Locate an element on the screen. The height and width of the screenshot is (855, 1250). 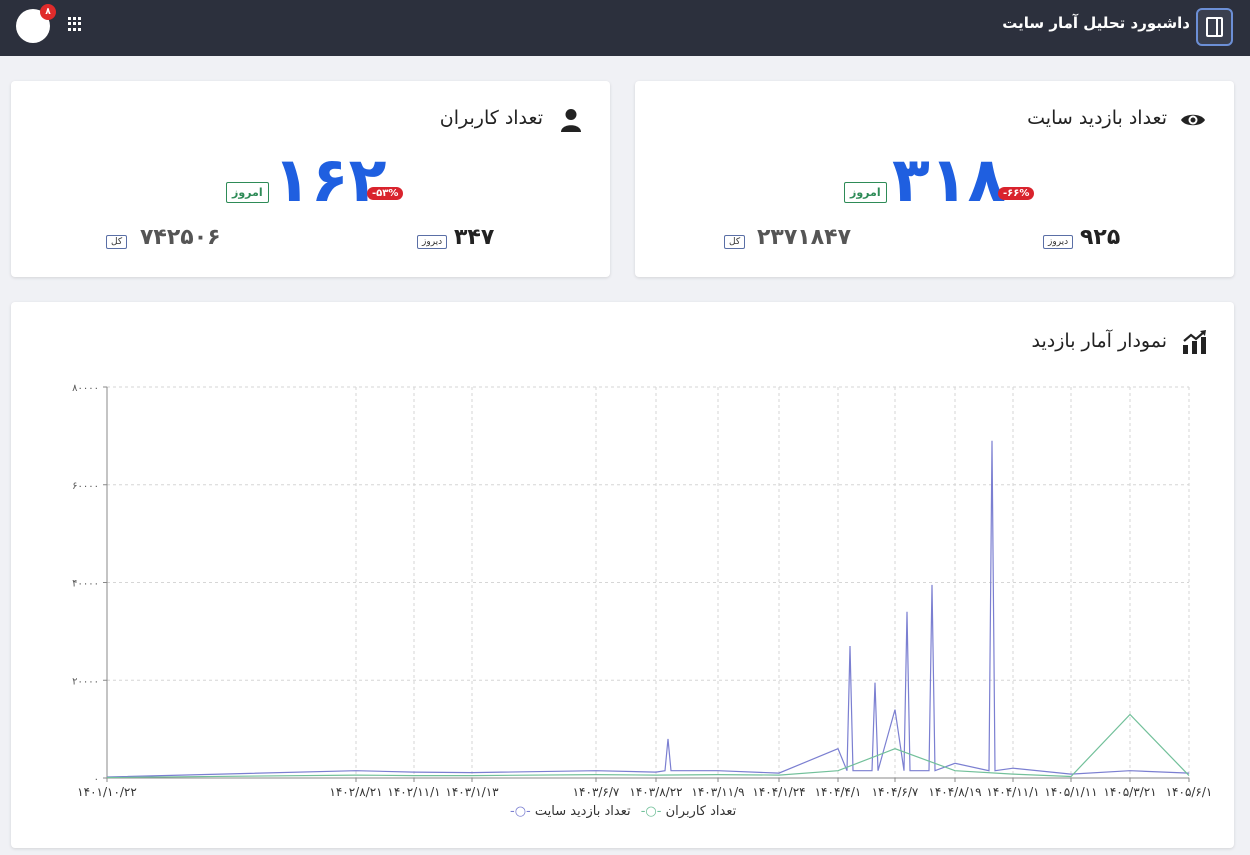
x-tick-label: ۱۴۰۳/۱۱/۹ is located at coordinates (717, 792).